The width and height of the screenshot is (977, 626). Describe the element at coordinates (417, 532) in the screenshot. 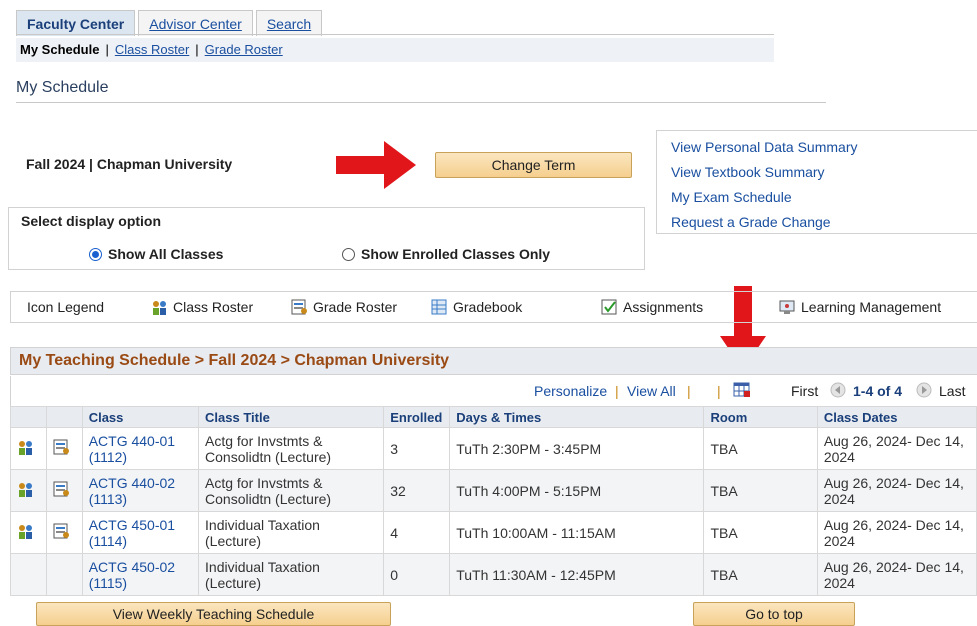

I see `enrolled-count: 4` at that location.